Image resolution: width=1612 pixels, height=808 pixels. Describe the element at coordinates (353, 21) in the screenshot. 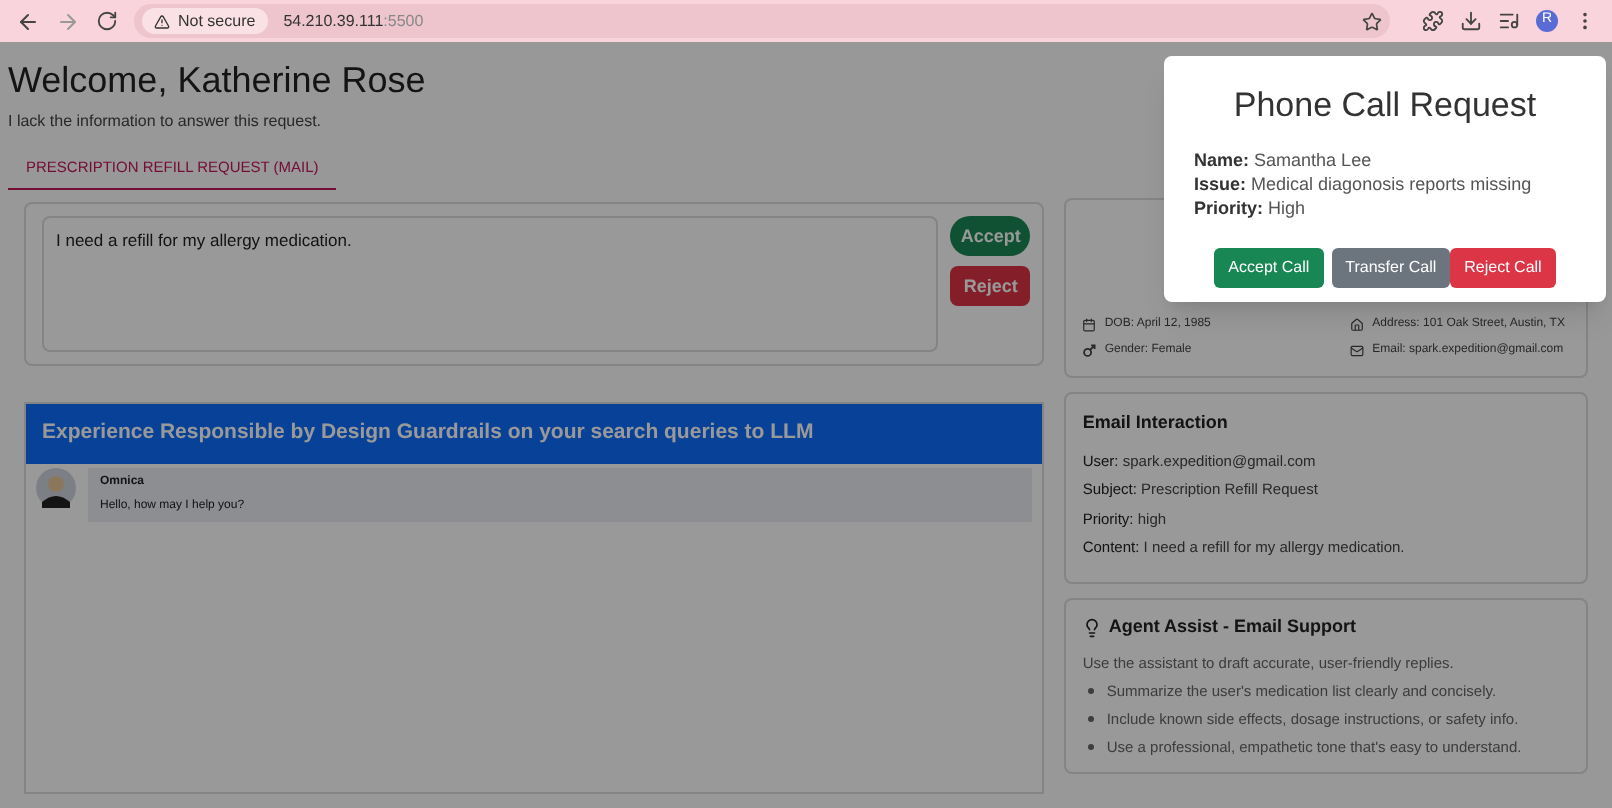

I see `url-text: 54.210.39.111:5500` at that location.